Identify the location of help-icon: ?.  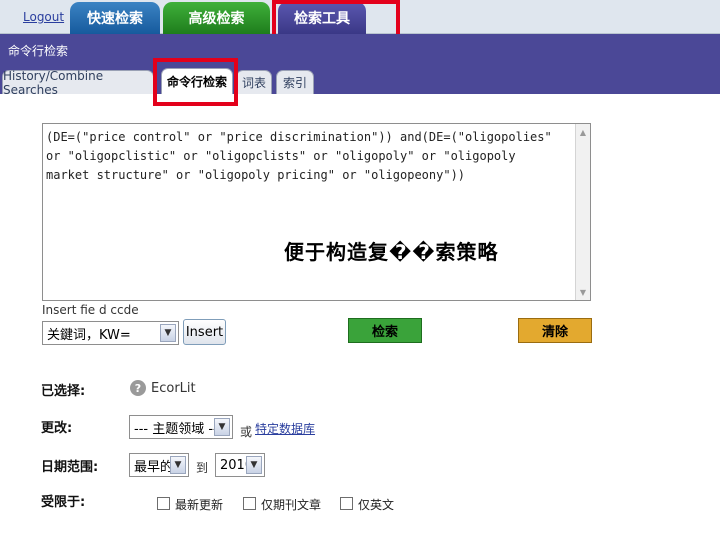
(138, 388).